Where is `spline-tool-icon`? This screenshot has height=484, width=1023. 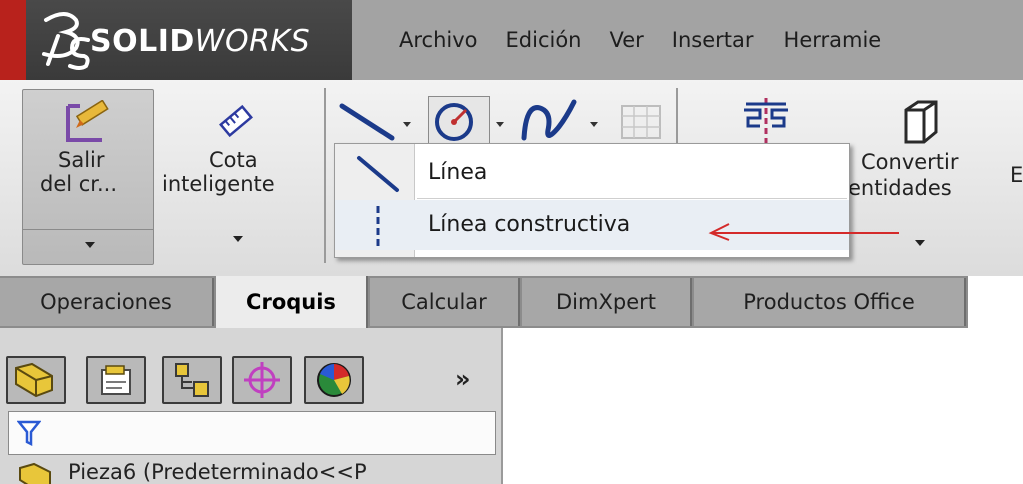 spline-tool-icon is located at coordinates (548, 121).